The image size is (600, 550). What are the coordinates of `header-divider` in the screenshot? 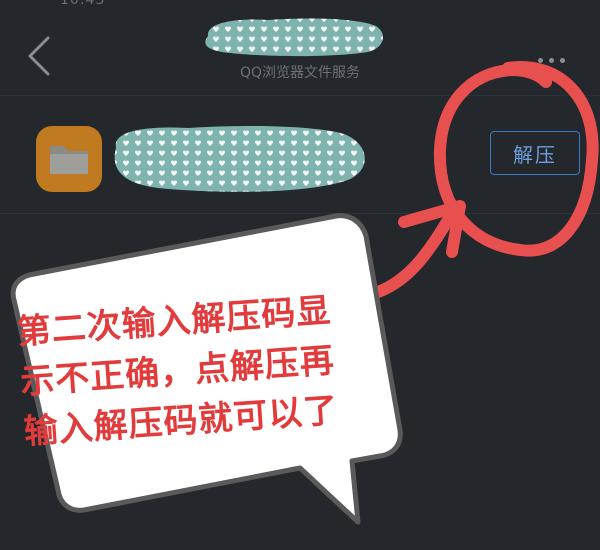 It's located at (300, 95).